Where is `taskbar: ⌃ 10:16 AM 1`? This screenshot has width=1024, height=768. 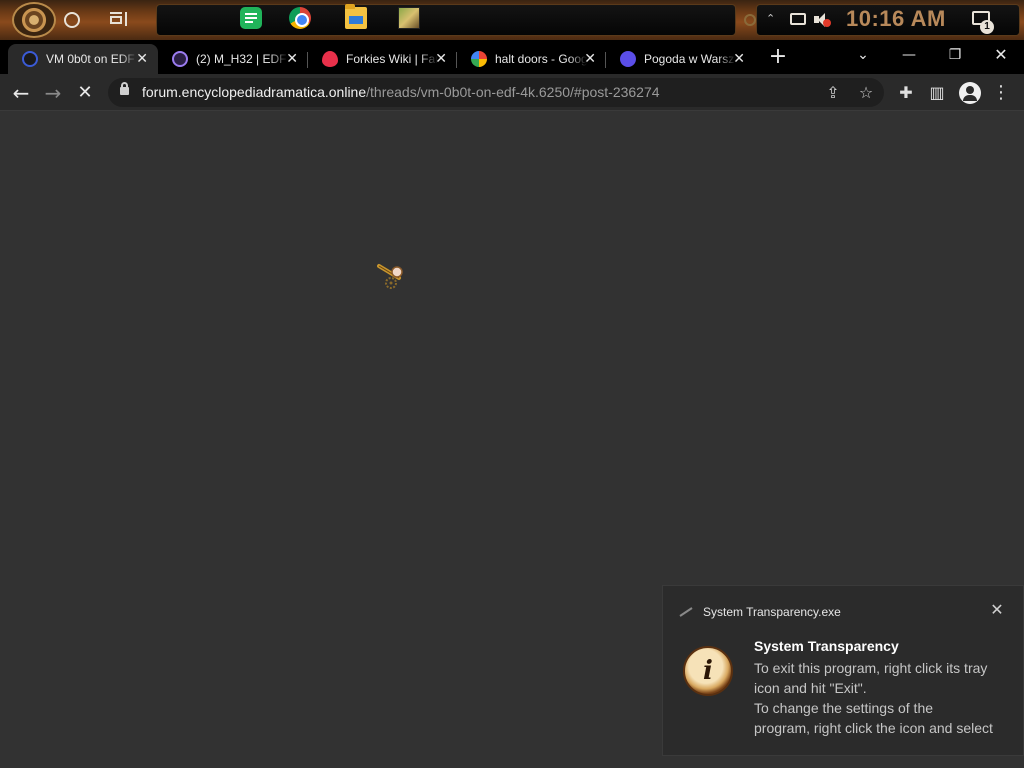
taskbar: ⌃ 10:16 AM 1 is located at coordinates (512, 20).